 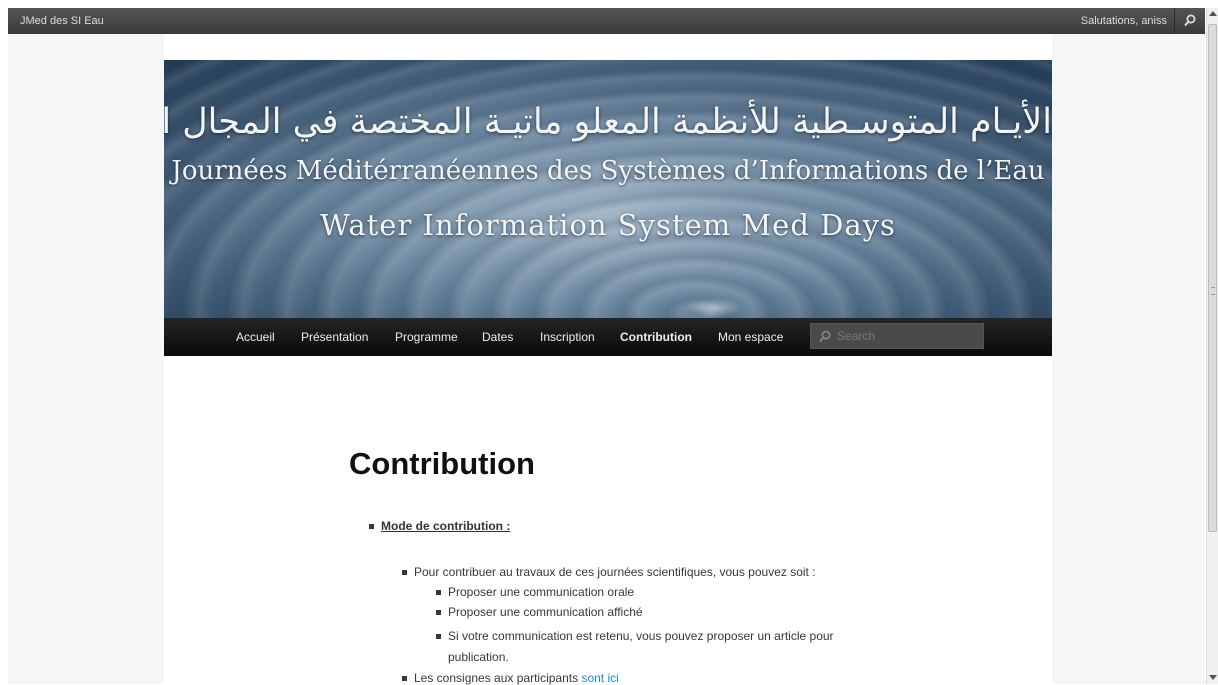 What do you see at coordinates (567, 337) in the screenshot?
I see `nav-item-inscription: Inscription` at bounding box center [567, 337].